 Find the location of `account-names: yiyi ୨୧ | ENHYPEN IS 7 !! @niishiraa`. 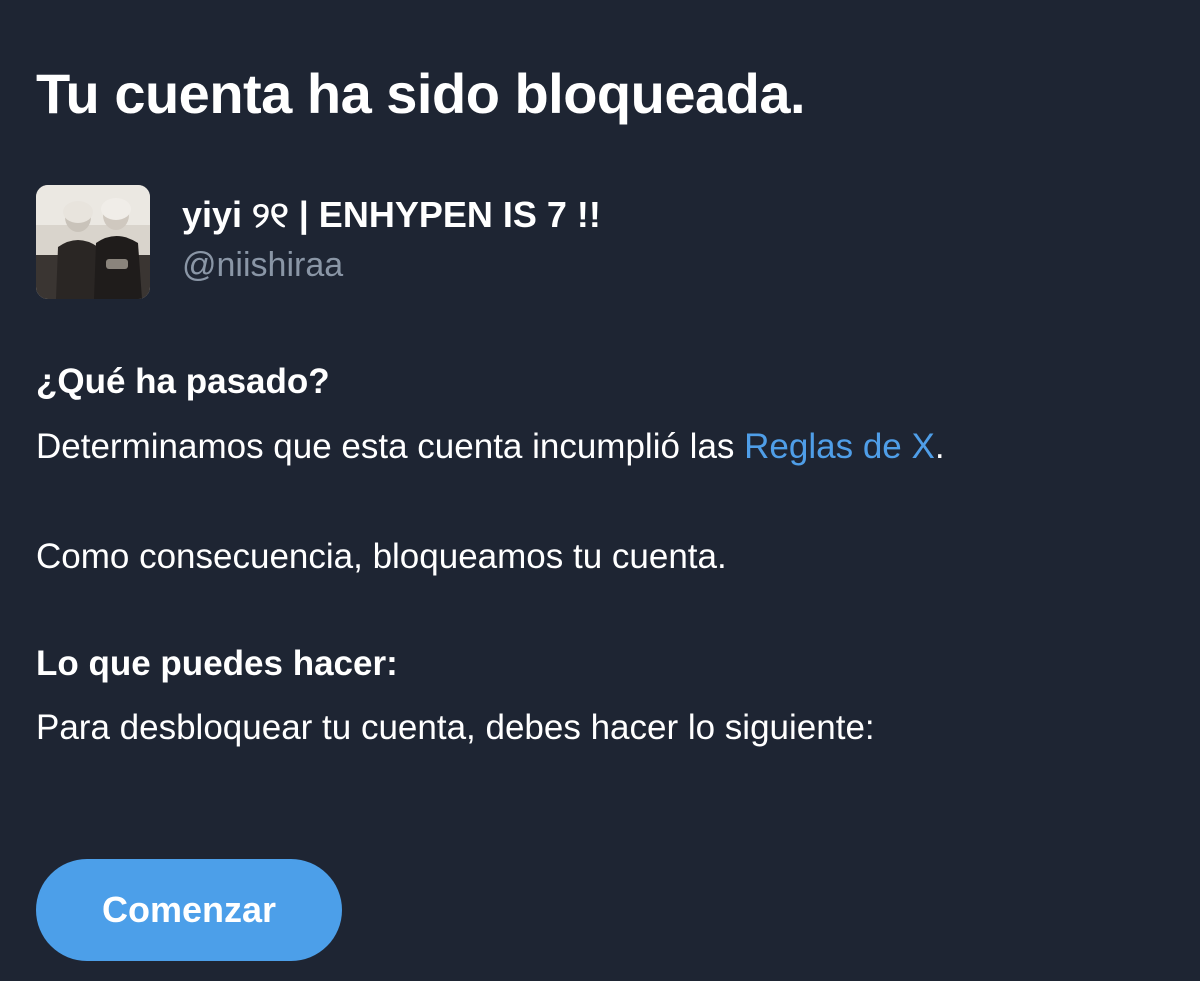

account-names: yiyi ୨୧ | ENHYPEN IS 7 !! @niishiraa is located at coordinates (391, 240).